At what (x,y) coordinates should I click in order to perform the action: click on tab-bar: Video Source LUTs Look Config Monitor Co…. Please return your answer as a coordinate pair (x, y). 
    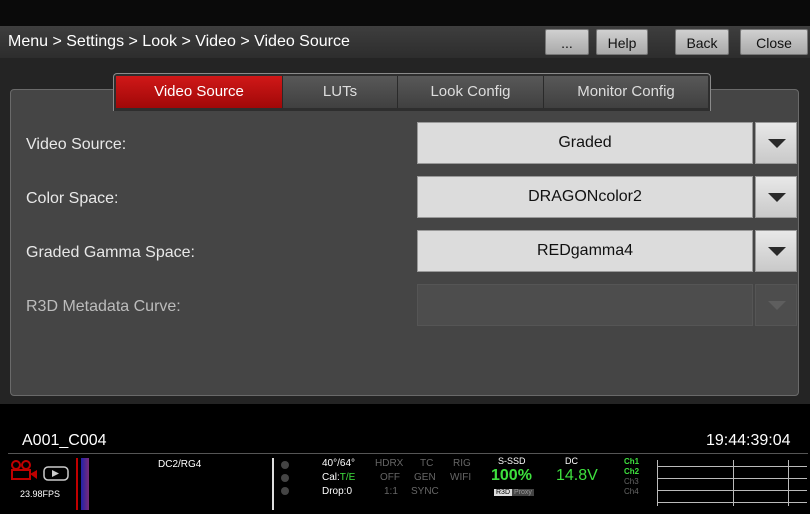
    Looking at the image, I should click on (412, 92).